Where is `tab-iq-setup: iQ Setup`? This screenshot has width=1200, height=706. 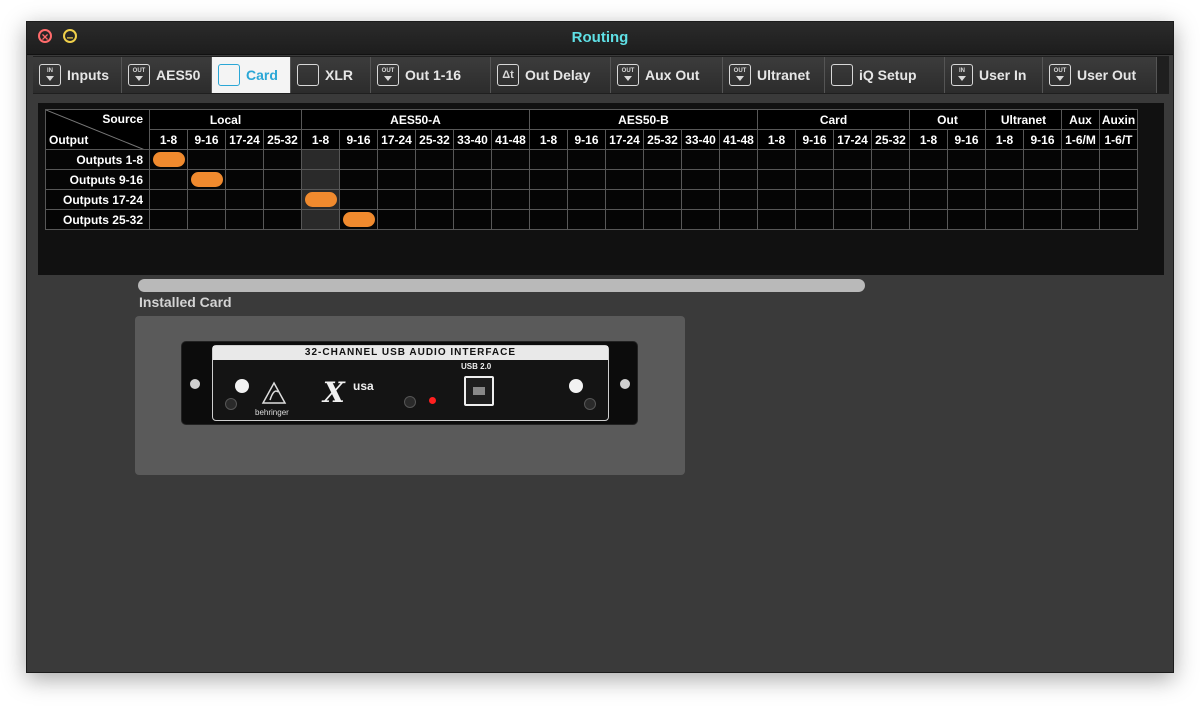
tab-iq-setup: iQ Setup is located at coordinates (885, 75).